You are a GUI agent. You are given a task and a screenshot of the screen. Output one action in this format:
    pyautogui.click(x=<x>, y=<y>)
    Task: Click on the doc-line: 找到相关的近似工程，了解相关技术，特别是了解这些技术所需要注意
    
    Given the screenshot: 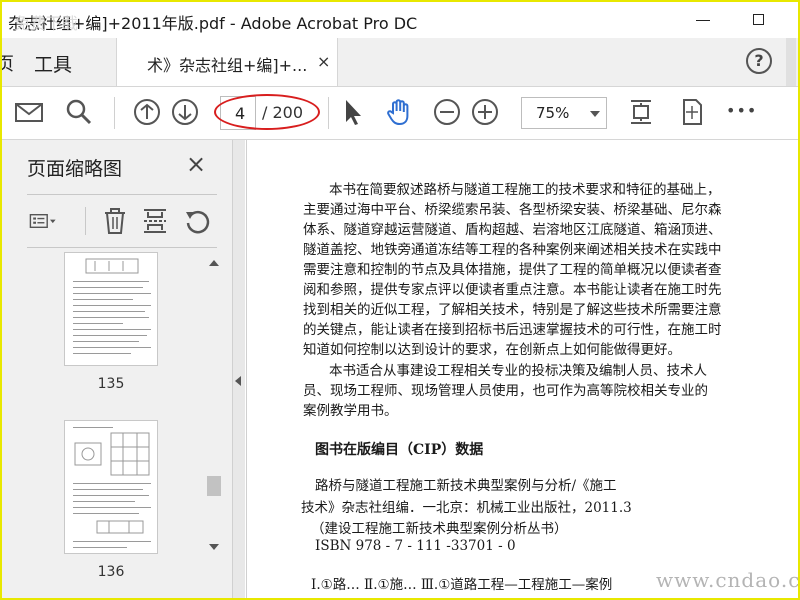 What is the action you would take?
    pyautogui.click(x=512, y=310)
    